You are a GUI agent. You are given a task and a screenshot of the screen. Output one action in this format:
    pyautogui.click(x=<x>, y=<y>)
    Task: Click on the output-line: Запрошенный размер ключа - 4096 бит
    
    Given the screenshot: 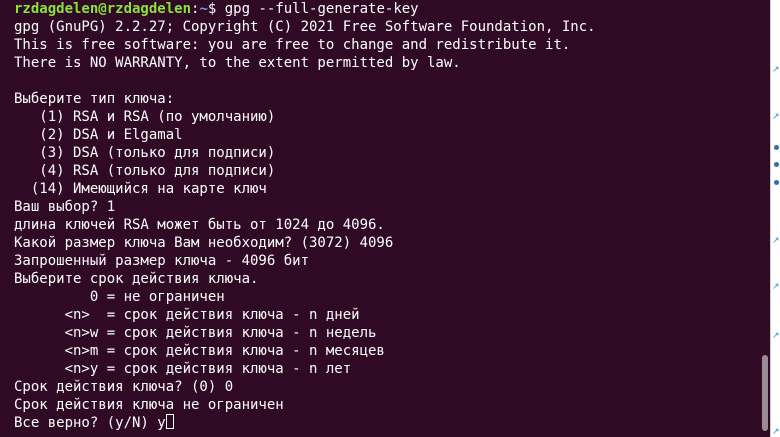 What is the action you would take?
    pyautogui.click(x=162, y=261)
    